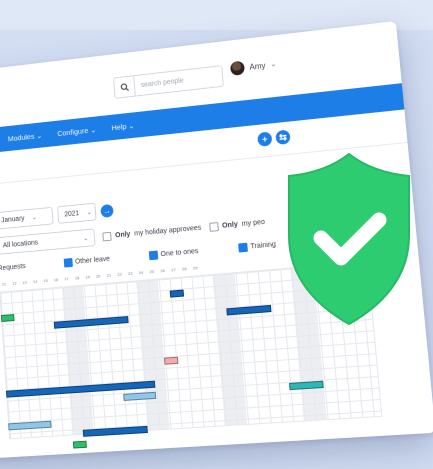 The image size is (433, 469). What do you see at coordinates (173, 270) in the screenshot?
I see `day-label: 27` at bounding box center [173, 270].